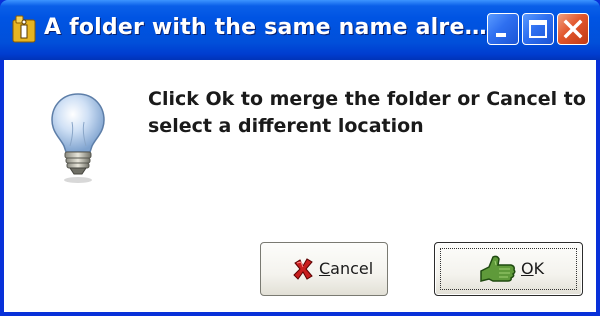  What do you see at coordinates (498, 268) in the screenshot?
I see `thumbs-up-icon` at bounding box center [498, 268].